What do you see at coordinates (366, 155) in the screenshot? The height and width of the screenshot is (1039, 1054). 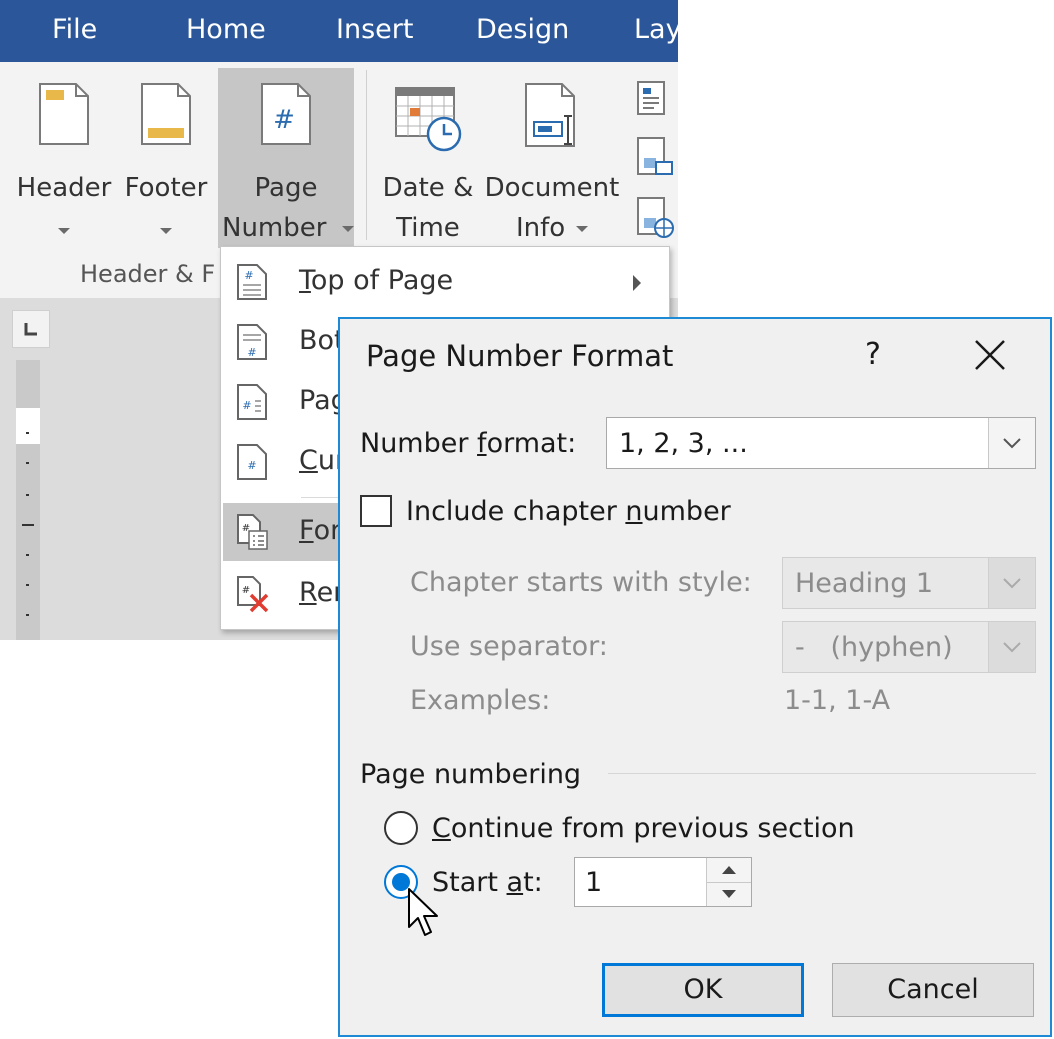 I see `ribbon-separator` at bounding box center [366, 155].